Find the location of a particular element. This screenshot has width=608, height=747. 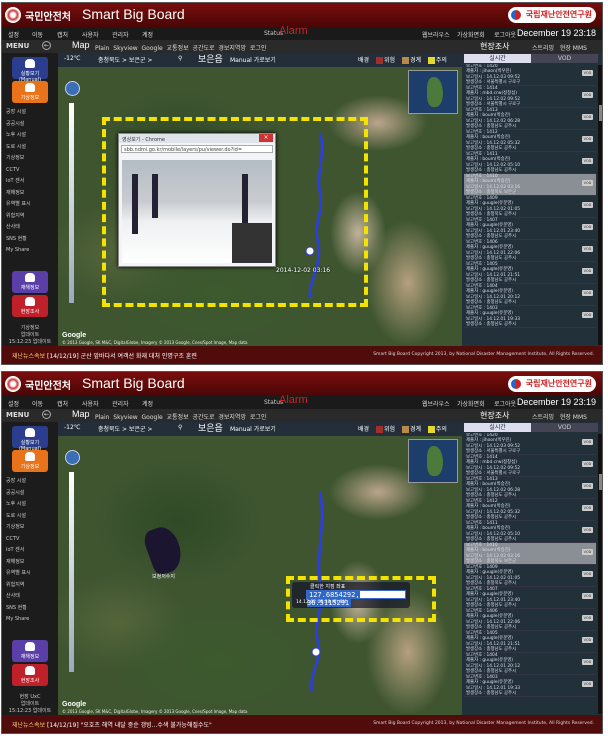

capture-button: 캡처 is located at coordinates (62, 403).